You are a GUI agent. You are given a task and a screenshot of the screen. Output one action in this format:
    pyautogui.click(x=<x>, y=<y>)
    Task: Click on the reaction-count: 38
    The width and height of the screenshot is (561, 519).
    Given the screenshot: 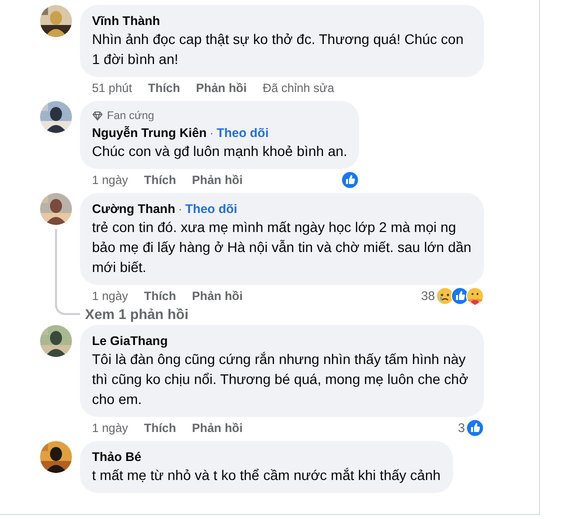 What is the action you would take?
    pyautogui.click(x=428, y=296)
    